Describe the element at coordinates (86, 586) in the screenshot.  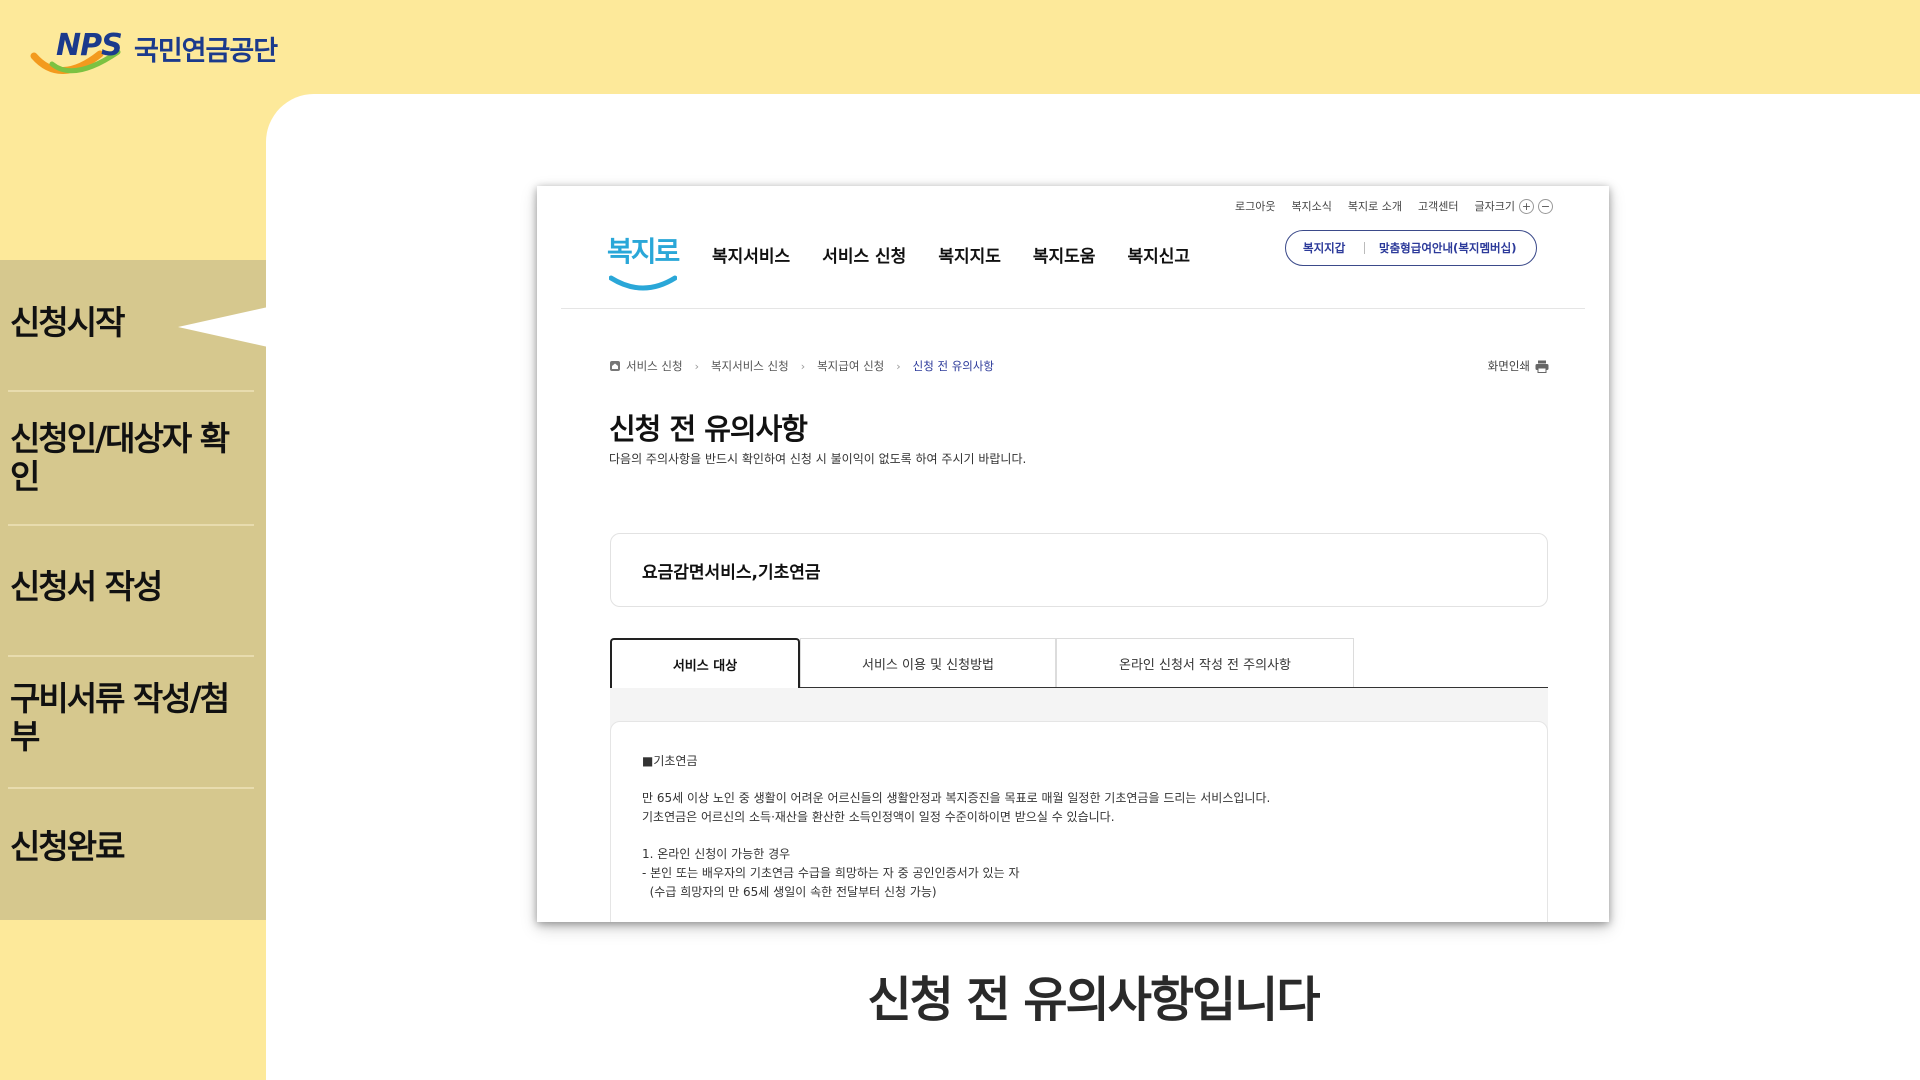
I see `step-write-application: 신청서 작성` at that location.